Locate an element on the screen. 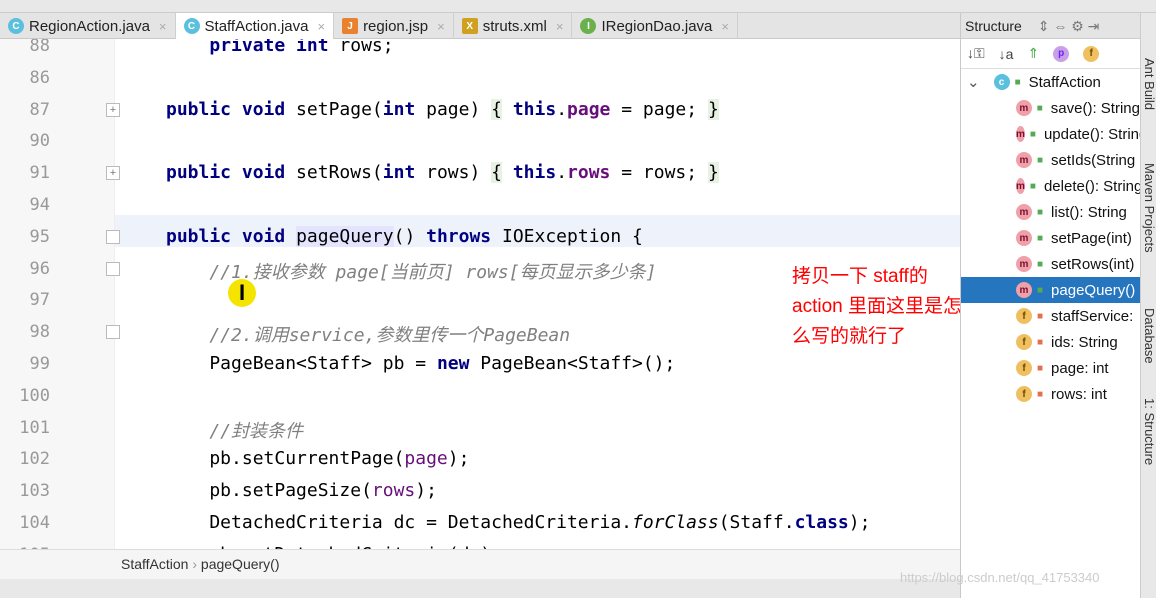 The image size is (1156, 598). tree-root: ⌄ c ■ StaffAction is located at coordinates (1050, 82).